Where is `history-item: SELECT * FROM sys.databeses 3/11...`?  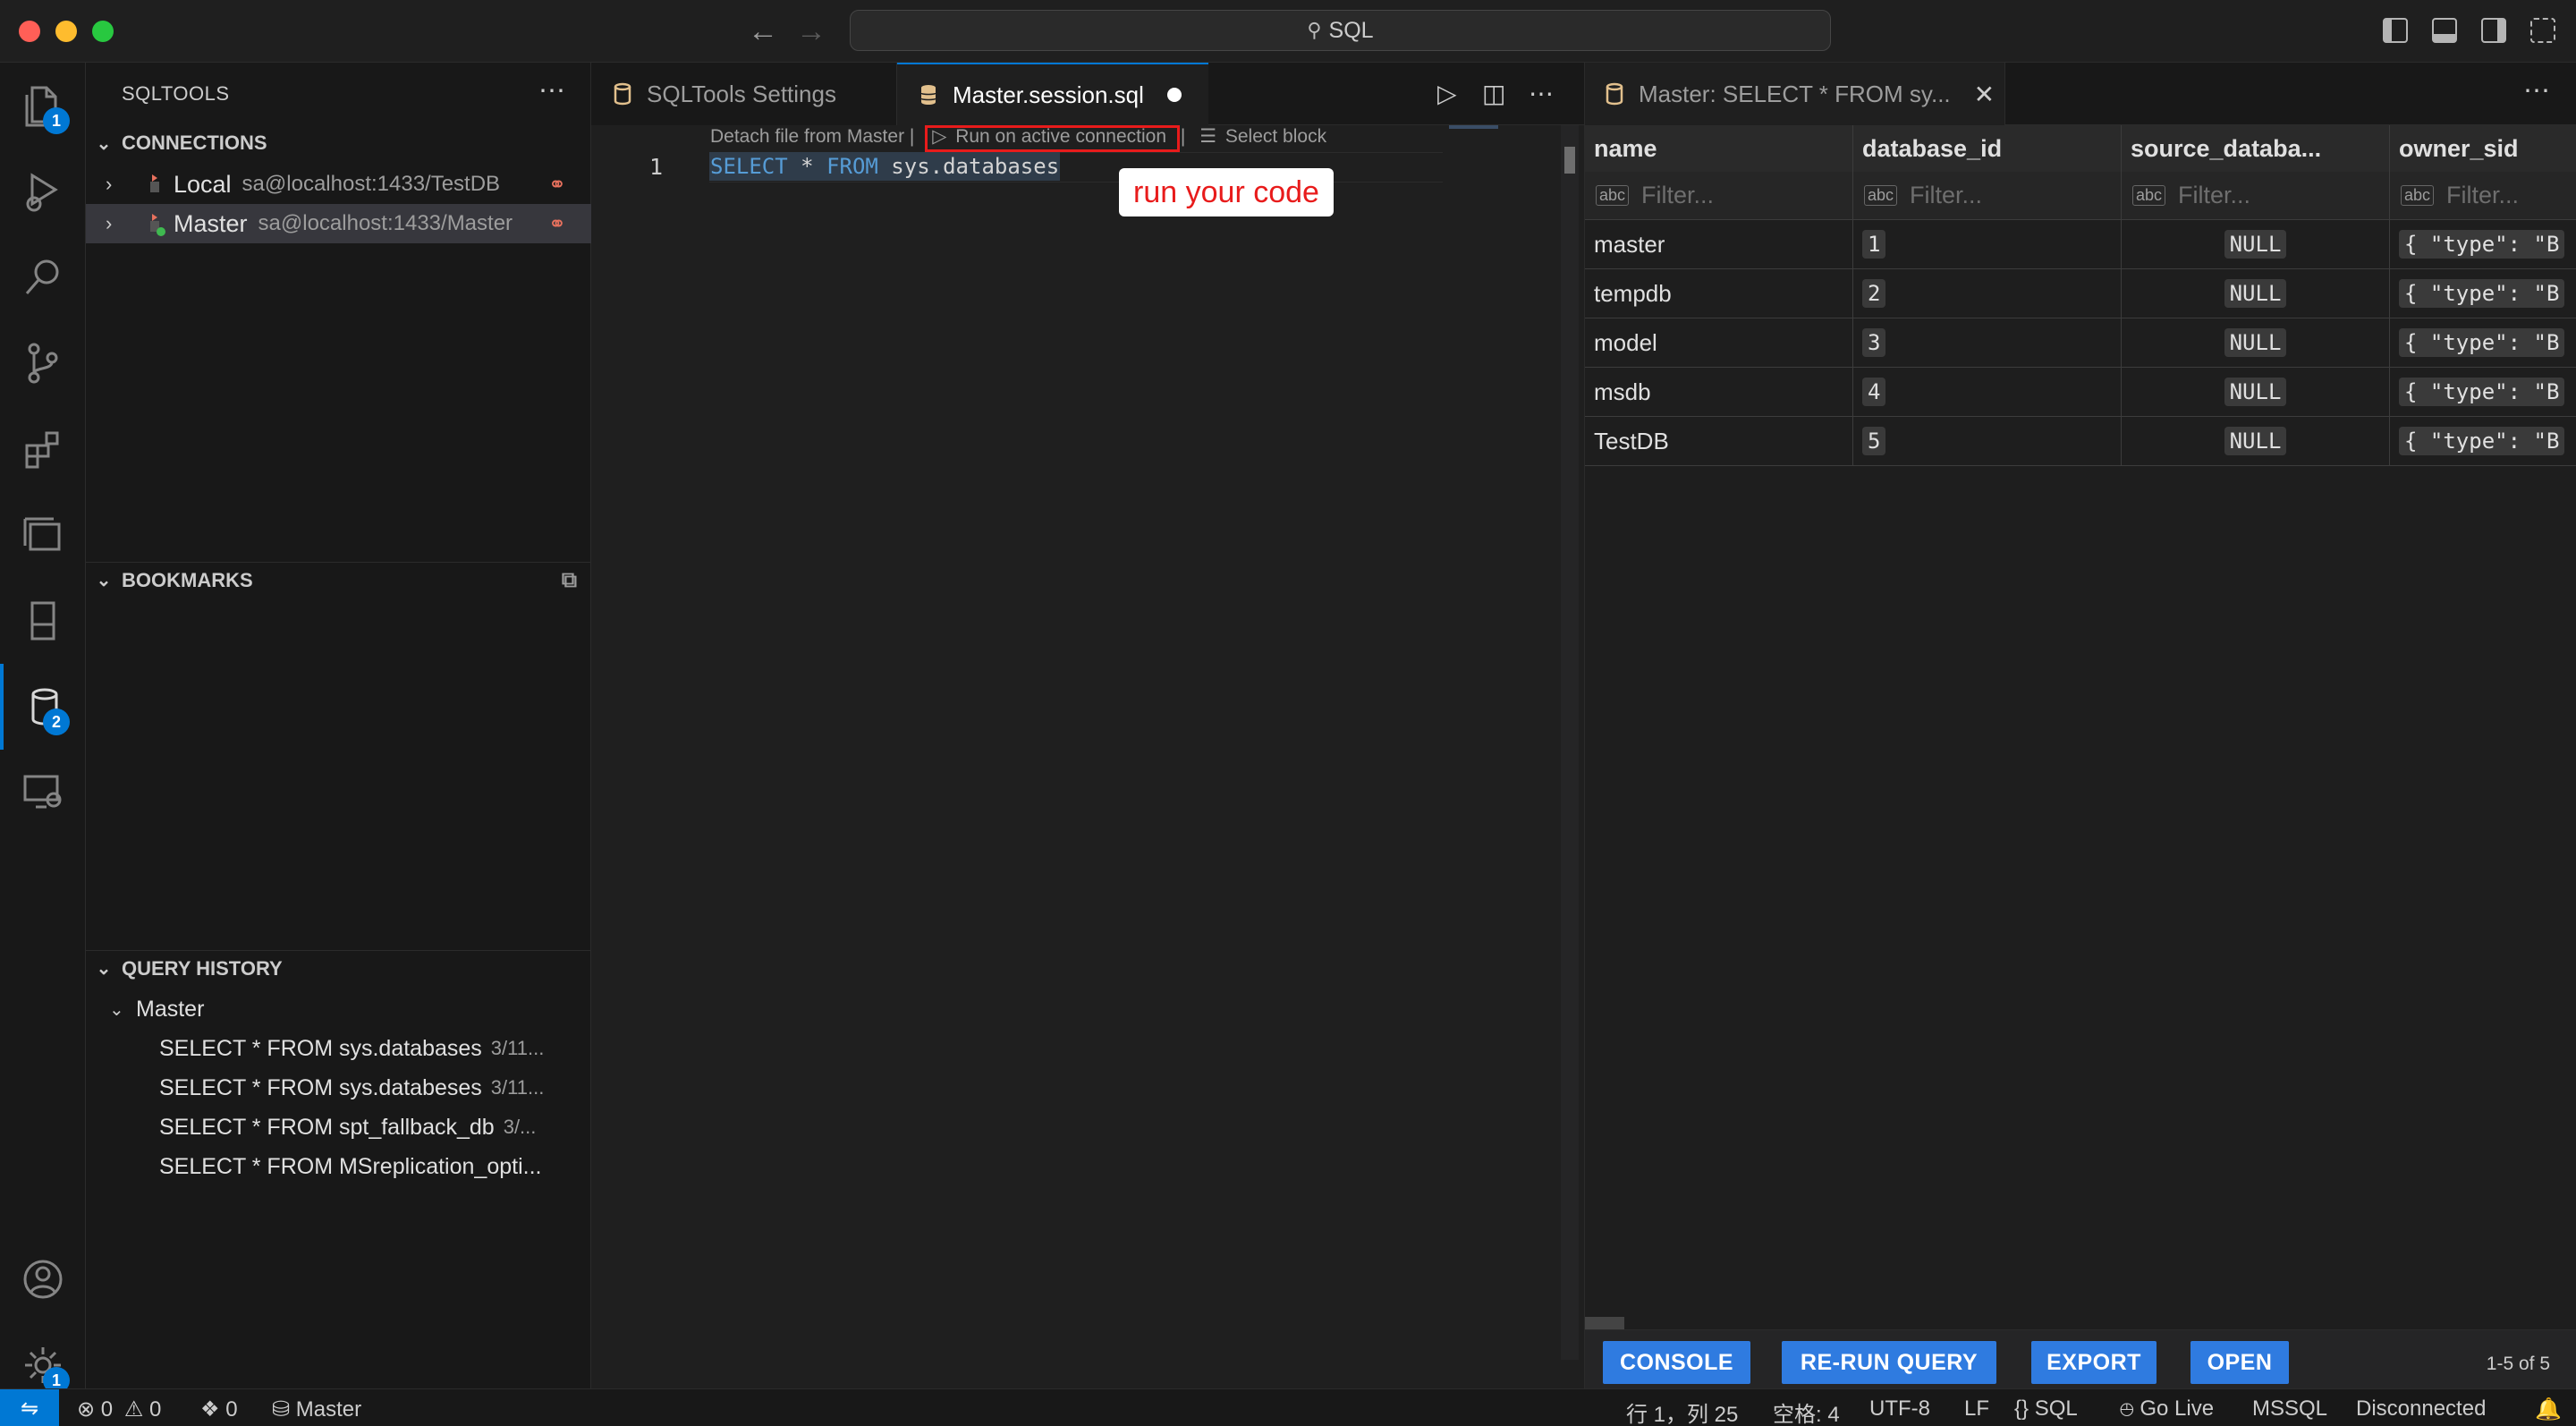
history-item: SELECT * FROM sys.databeses 3/11... is located at coordinates (338, 1088).